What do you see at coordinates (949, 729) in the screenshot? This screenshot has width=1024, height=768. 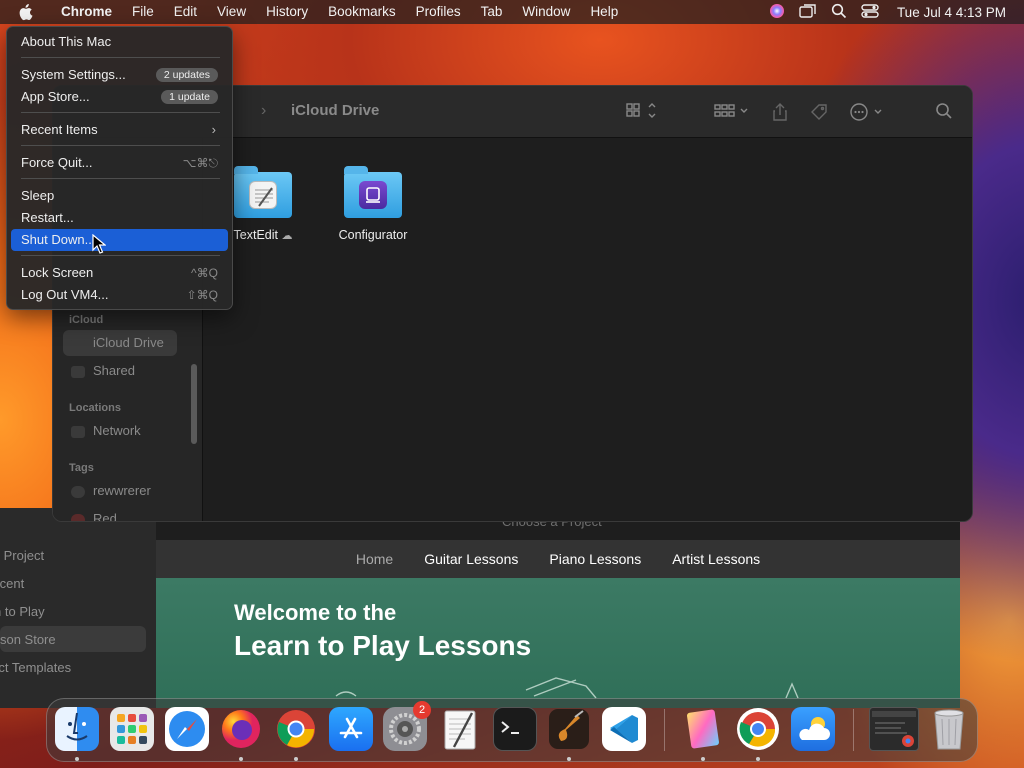 I see `trash-dock-icon` at bounding box center [949, 729].